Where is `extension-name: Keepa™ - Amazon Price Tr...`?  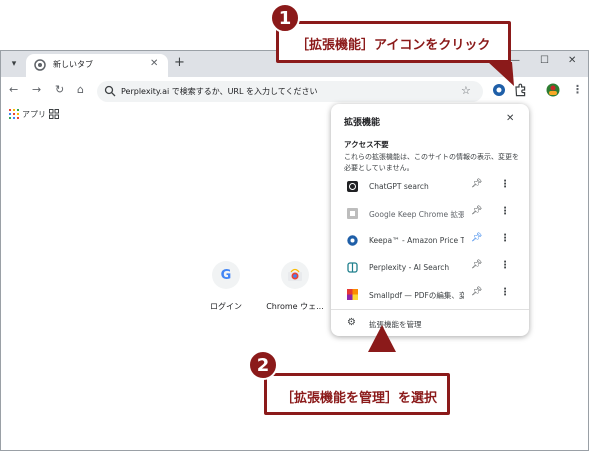
extension-name: Keepa™ - Amazon Price Tr... is located at coordinates (416, 240).